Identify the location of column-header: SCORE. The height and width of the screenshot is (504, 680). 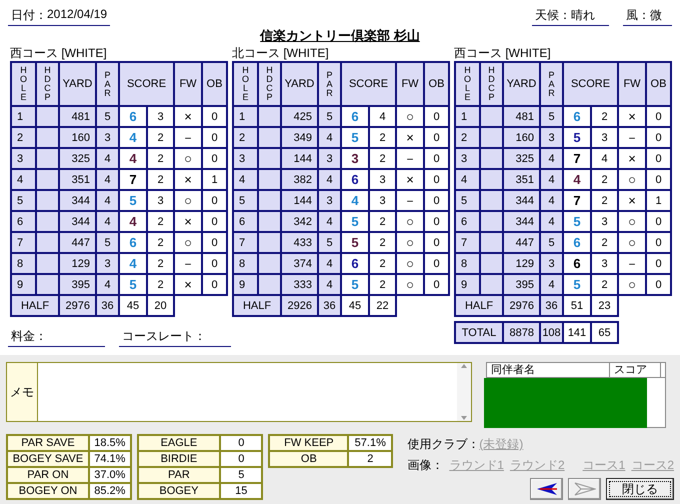
(368, 84).